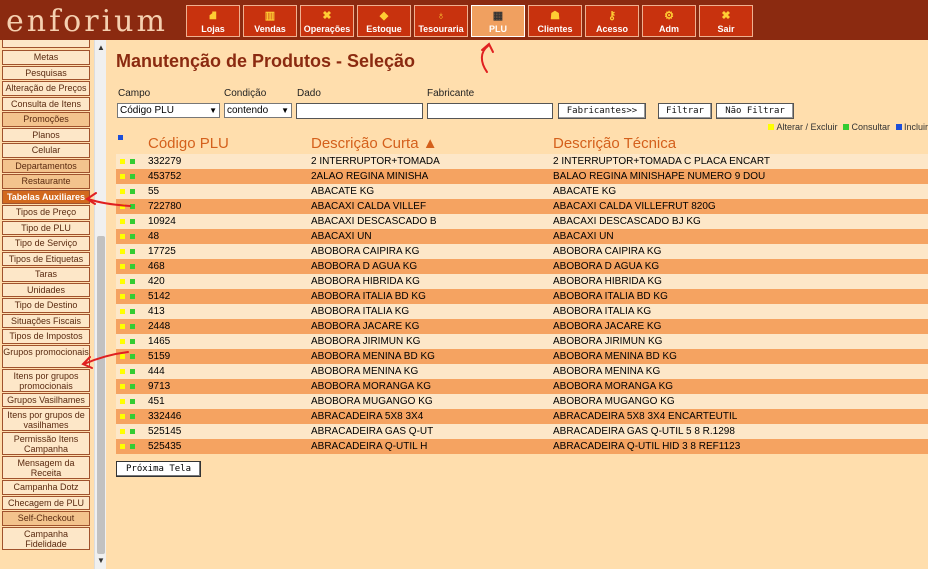 The image size is (928, 569). I want to click on cell-descricao-tecnica: ABOBORA ITALIA KG, so click(602, 311).